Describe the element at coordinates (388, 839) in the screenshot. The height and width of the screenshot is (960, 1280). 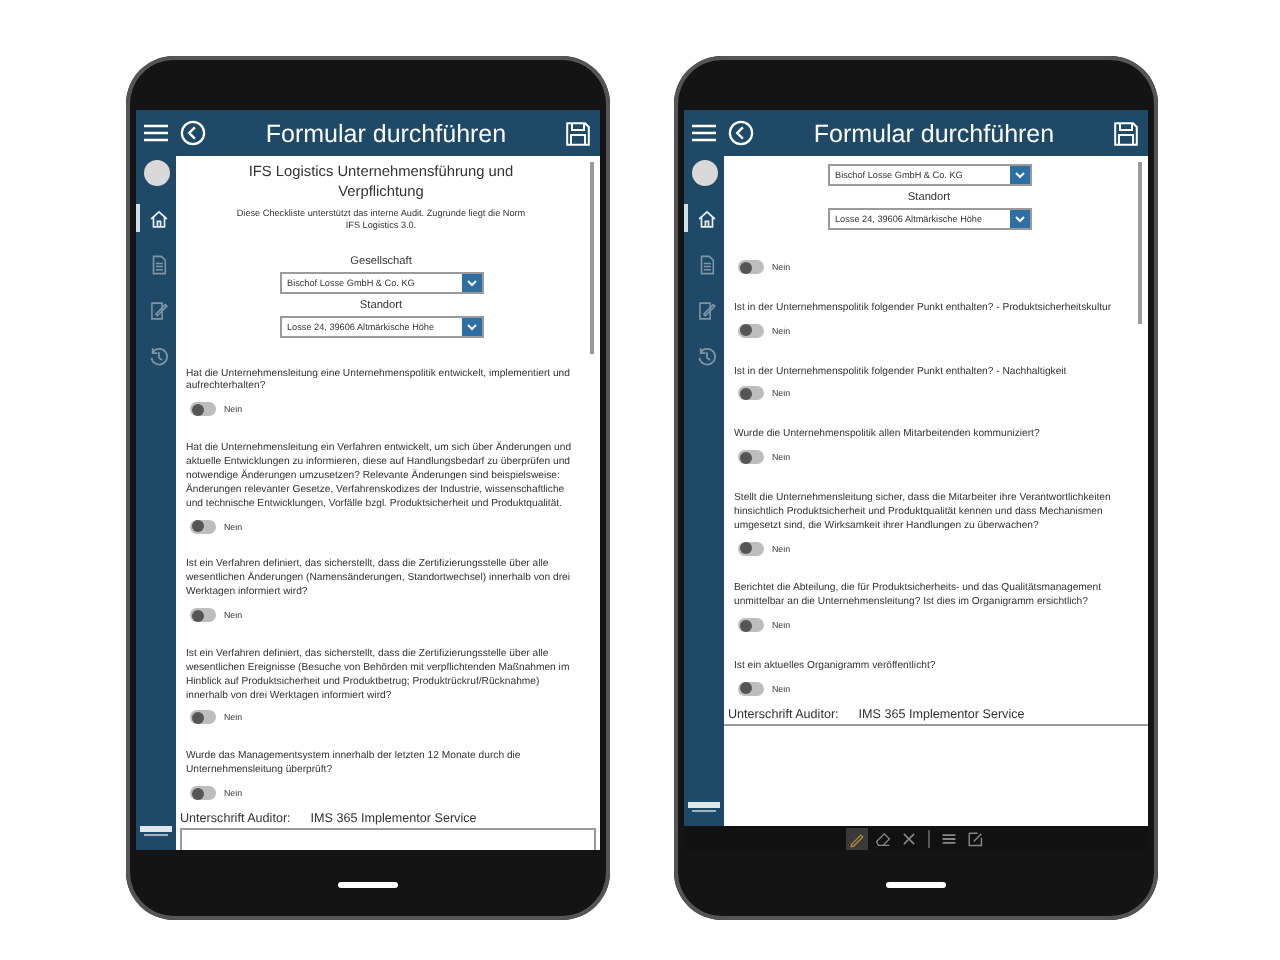
I see `signature-pad` at that location.